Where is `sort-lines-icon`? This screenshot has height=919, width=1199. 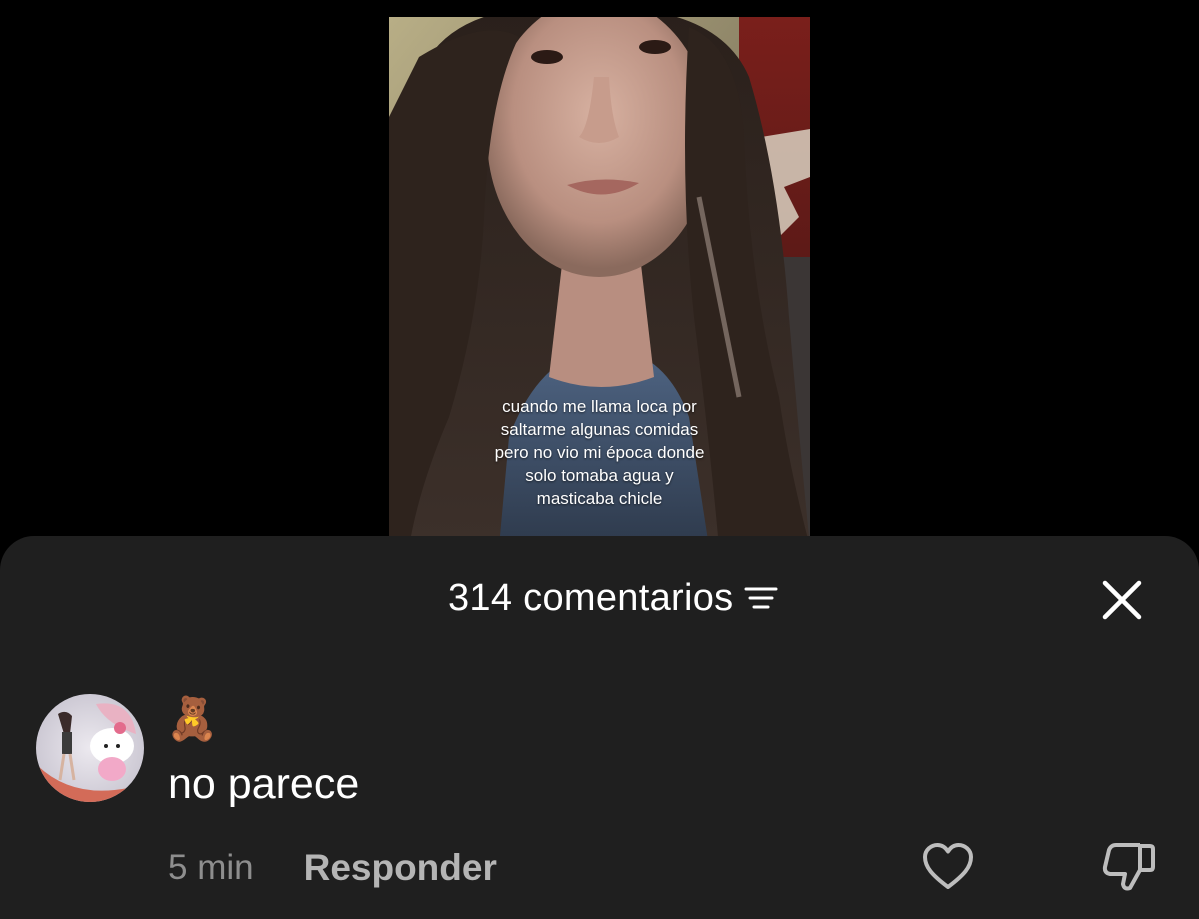
sort-lines-icon is located at coordinates (761, 598).